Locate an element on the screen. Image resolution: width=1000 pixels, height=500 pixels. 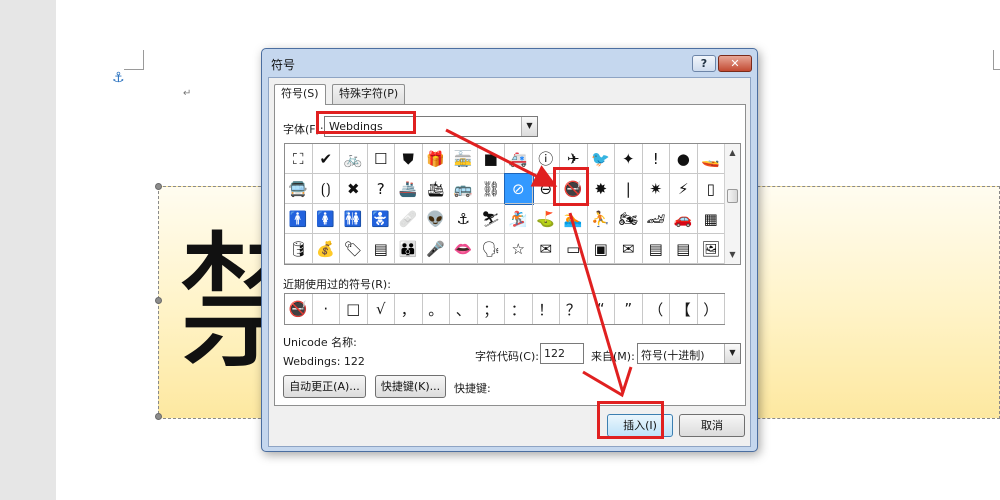
recent-symbol-cell: ： is located at coordinates (519, 309).